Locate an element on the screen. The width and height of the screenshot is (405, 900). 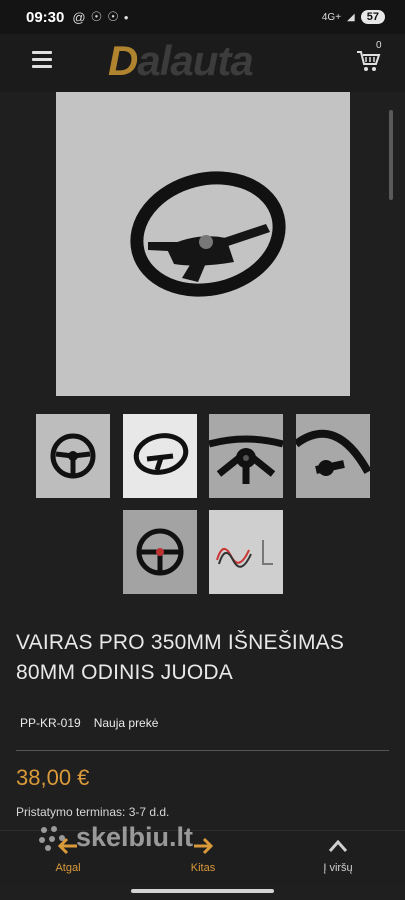
wiring-thumb-icon is located at coordinates (244, 554).